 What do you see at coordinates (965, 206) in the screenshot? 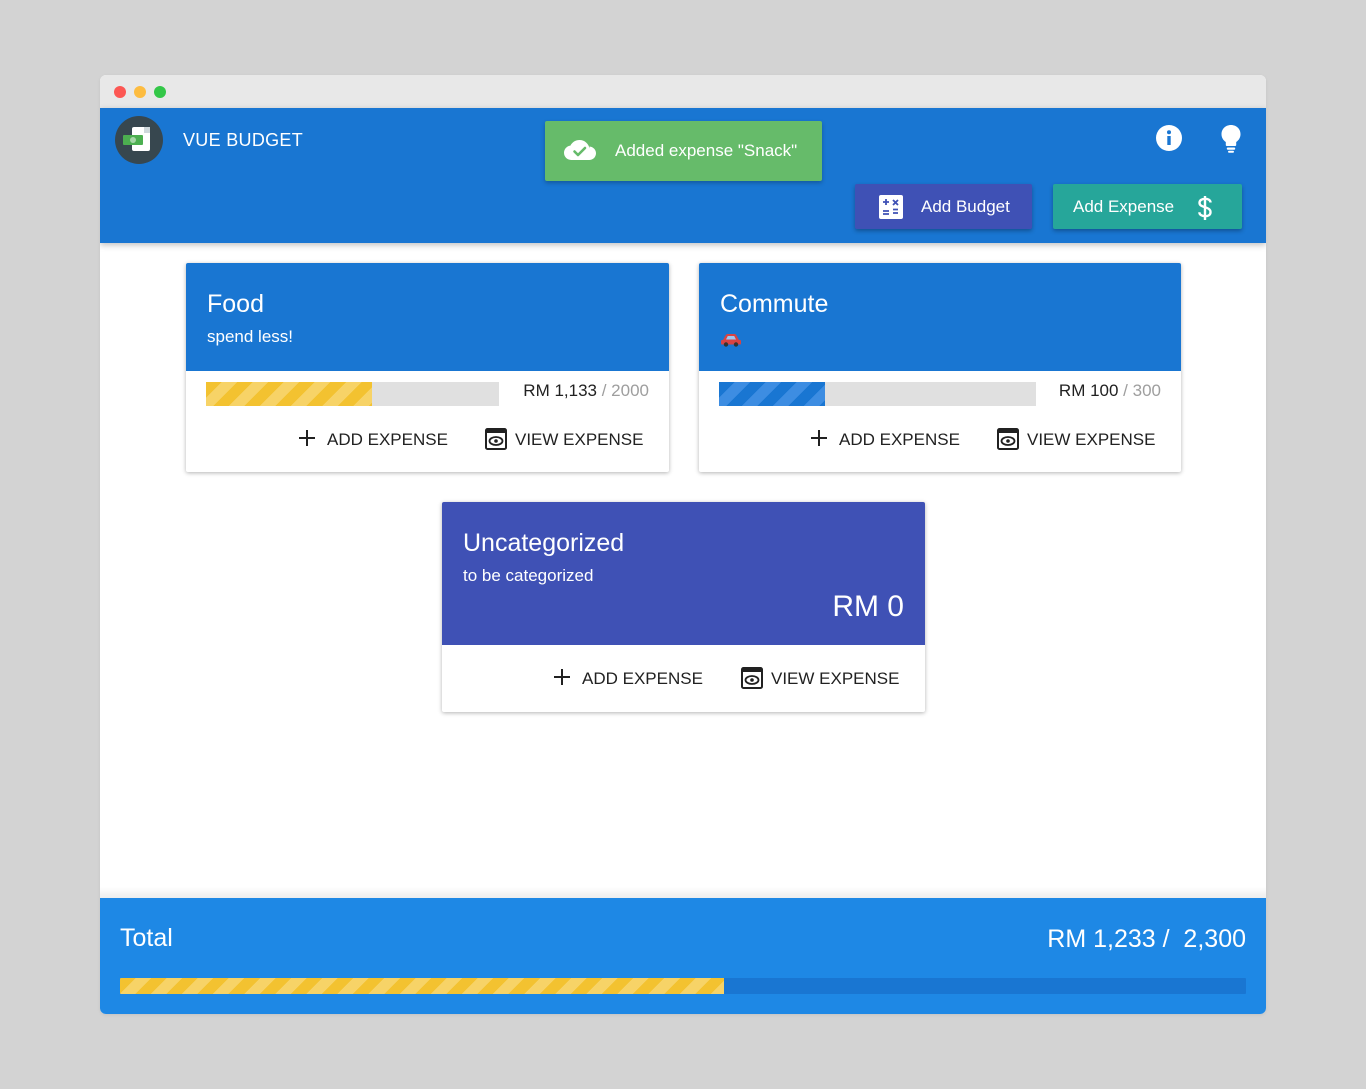
I see `add-budget-label: Add Budget` at bounding box center [965, 206].